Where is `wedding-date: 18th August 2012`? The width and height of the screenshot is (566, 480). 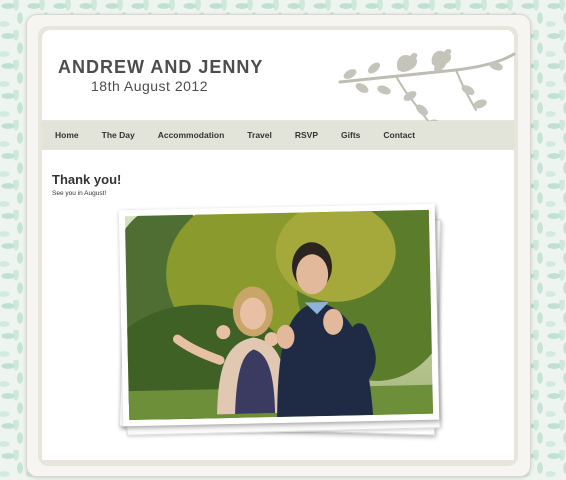
wedding-date: 18th August 2012 is located at coordinates (149, 86).